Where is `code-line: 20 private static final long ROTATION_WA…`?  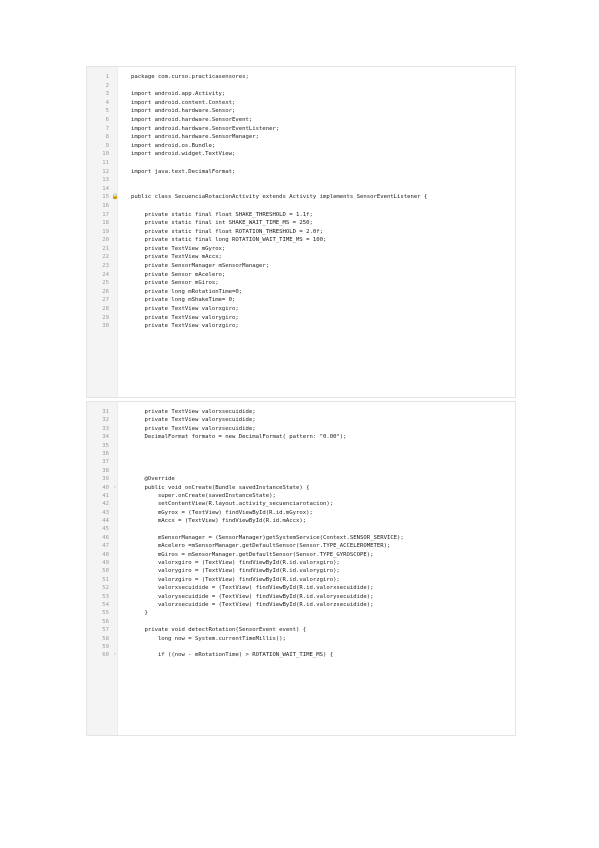 code-line: 20 private static final long ROTATION_WA… is located at coordinates (301, 240).